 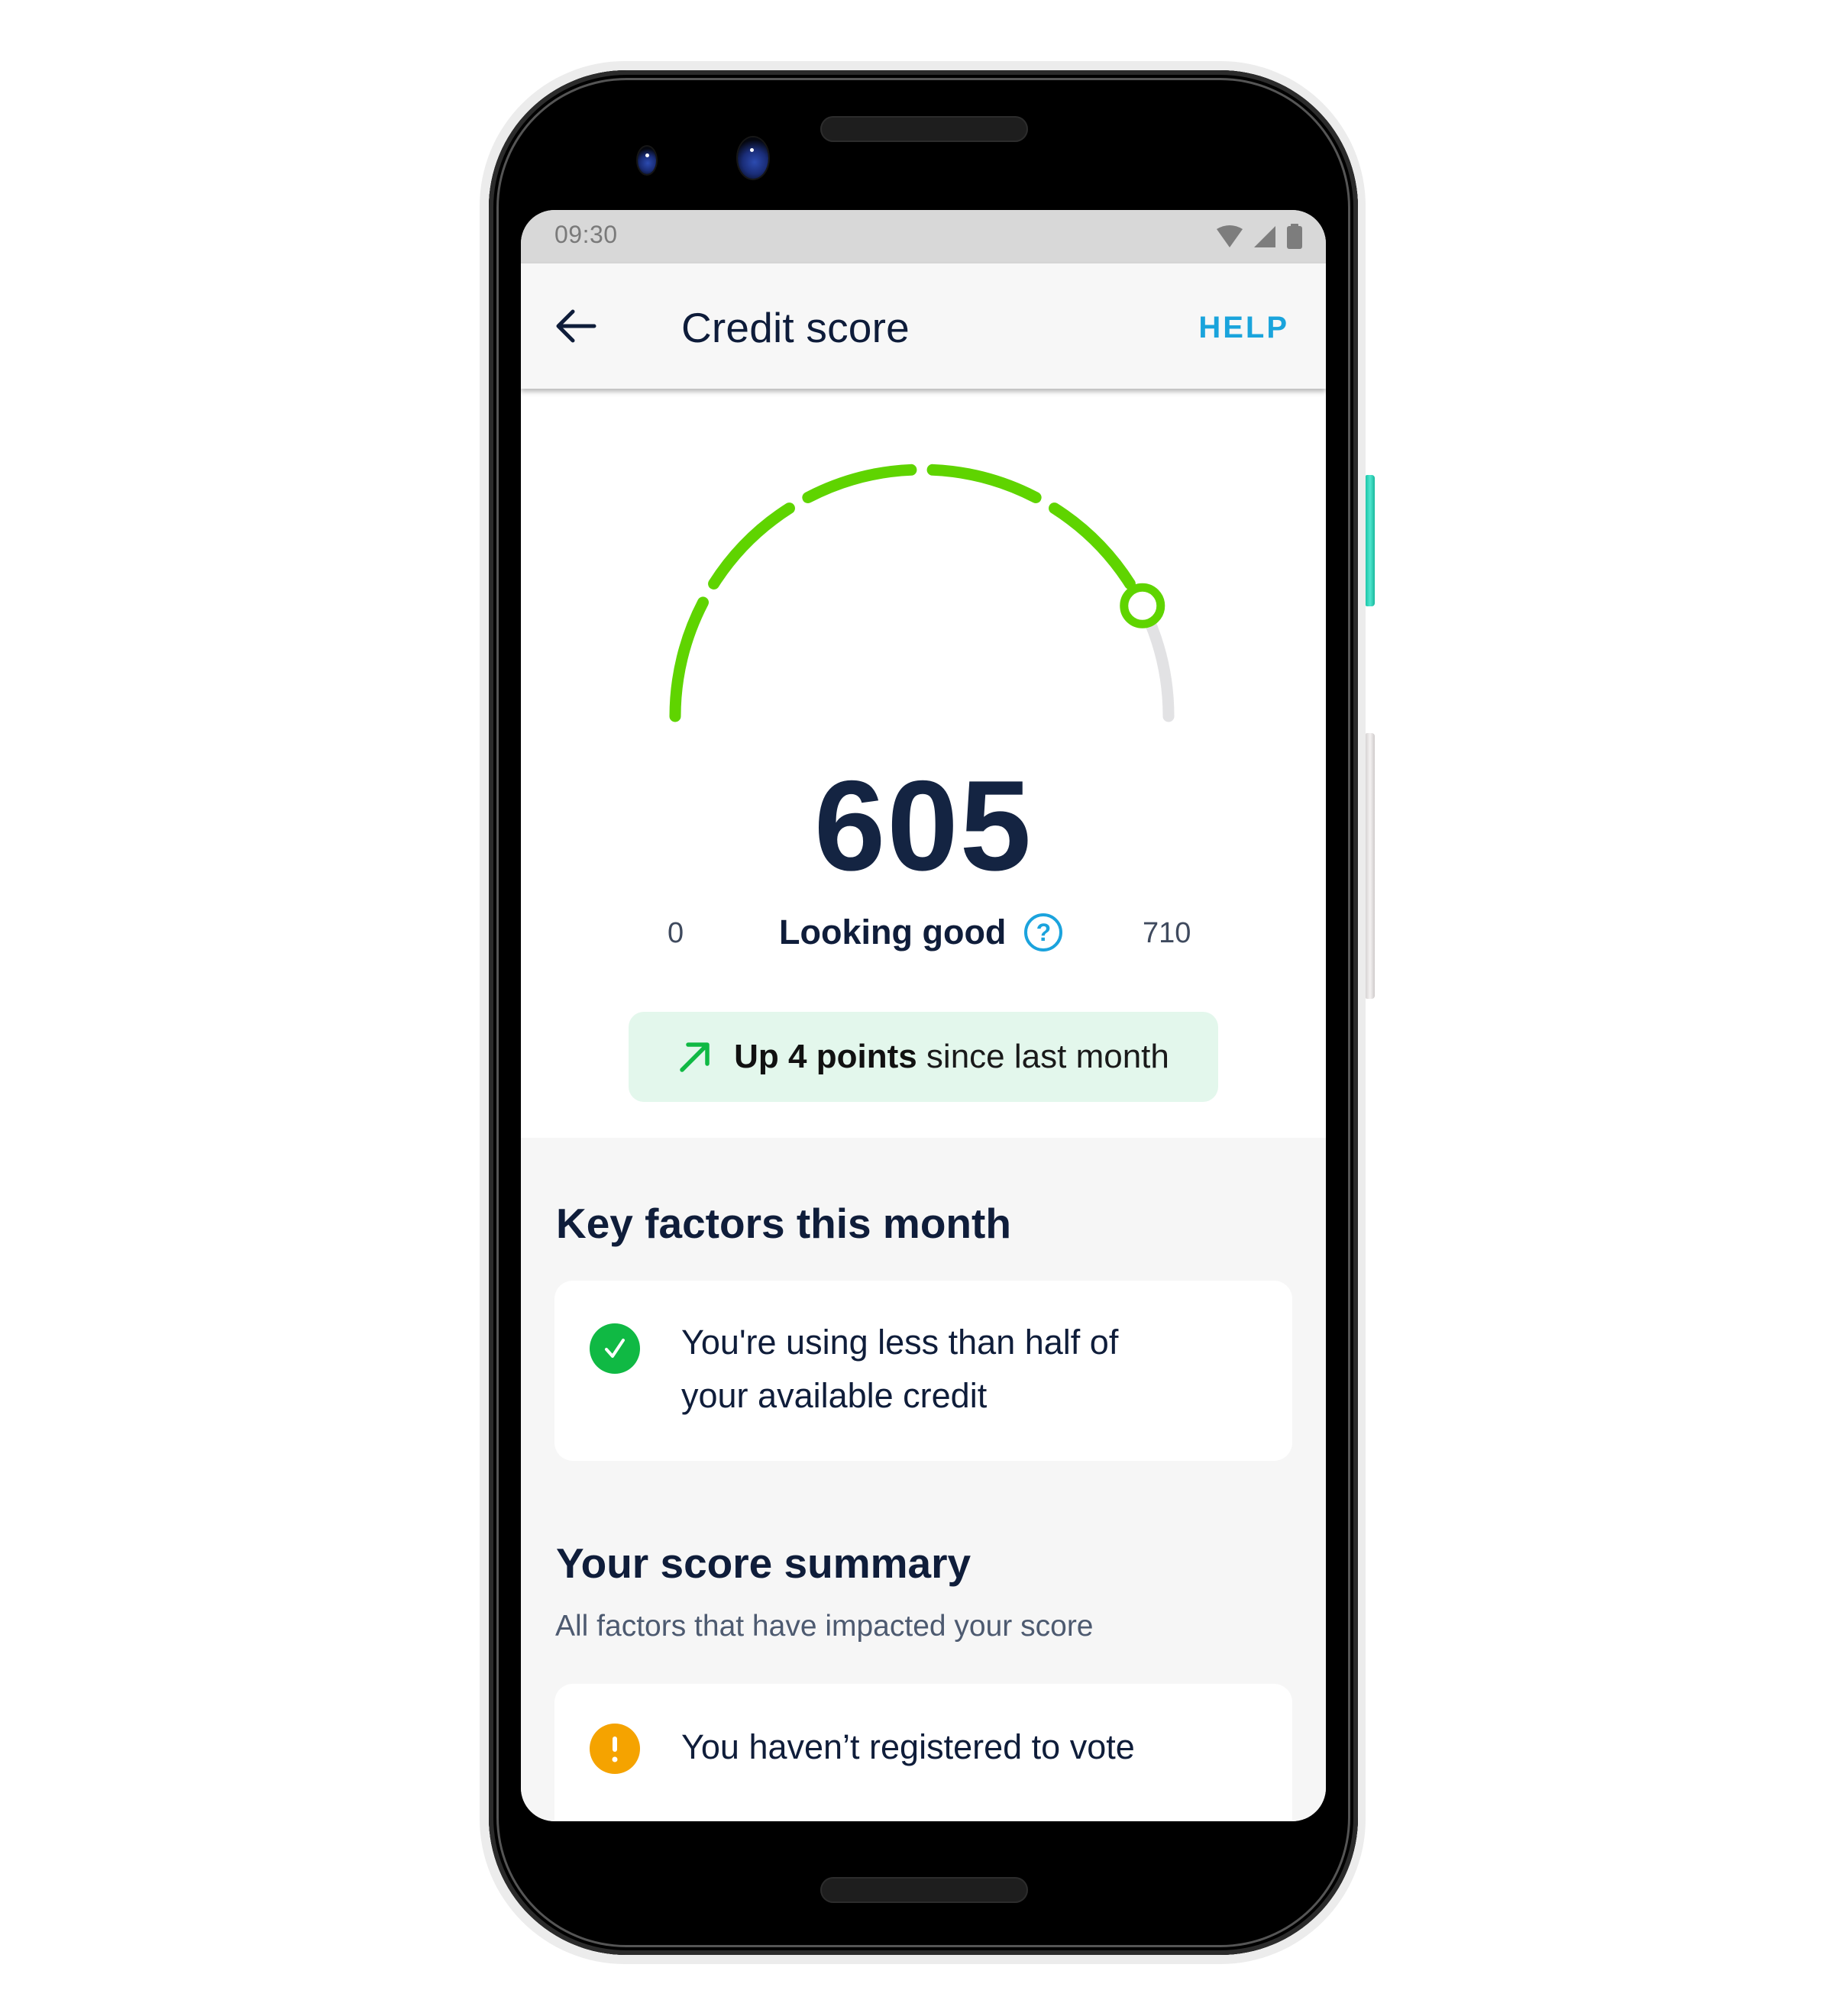 I want to click on score-change-text: Up 4 points since last month, so click(x=952, y=1057).